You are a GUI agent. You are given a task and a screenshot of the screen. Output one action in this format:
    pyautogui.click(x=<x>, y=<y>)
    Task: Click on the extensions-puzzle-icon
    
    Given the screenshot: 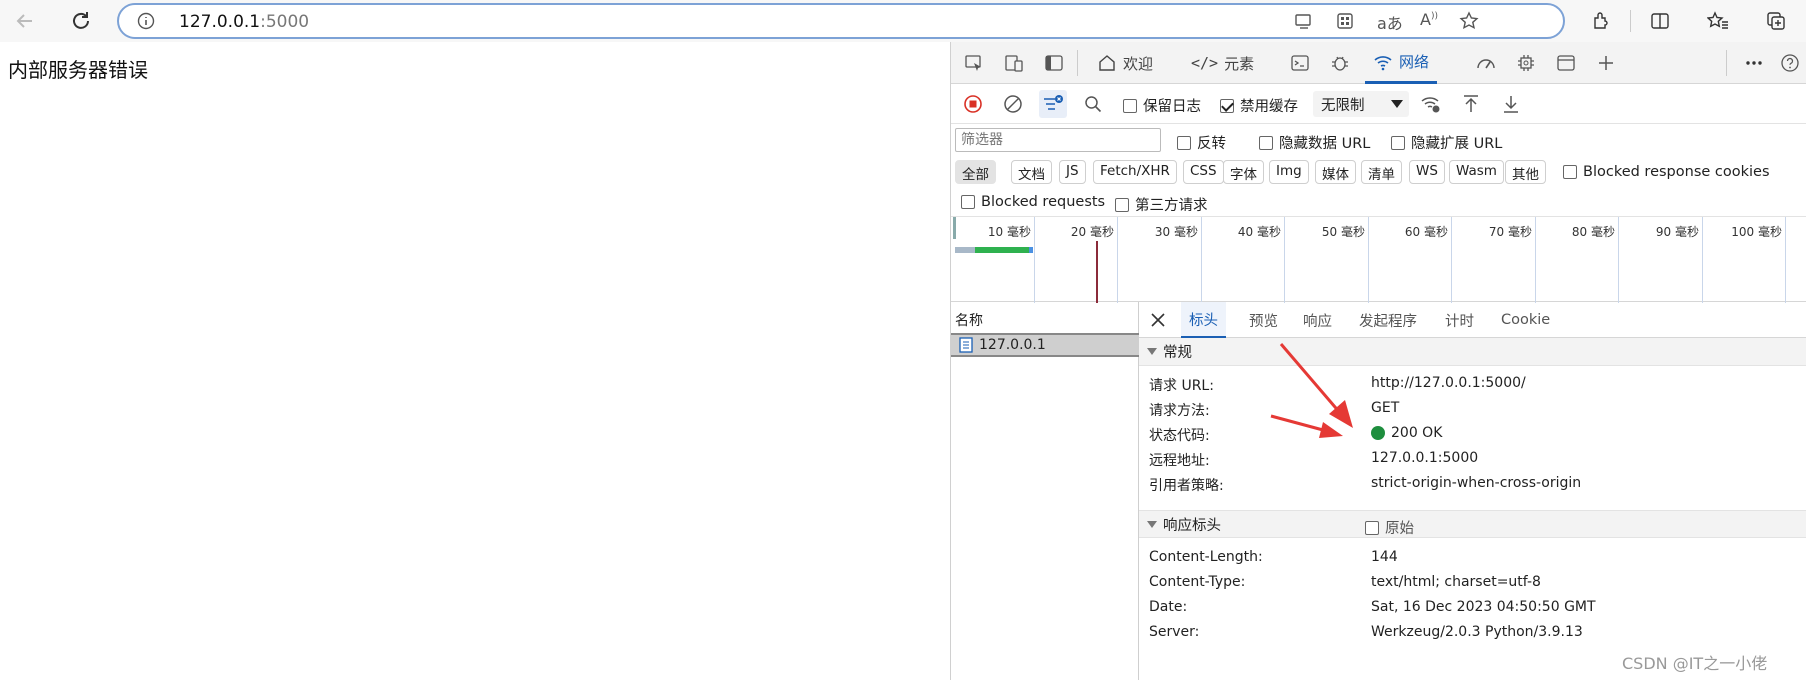 What is the action you would take?
    pyautogui.click(x=1601, y=21)
    